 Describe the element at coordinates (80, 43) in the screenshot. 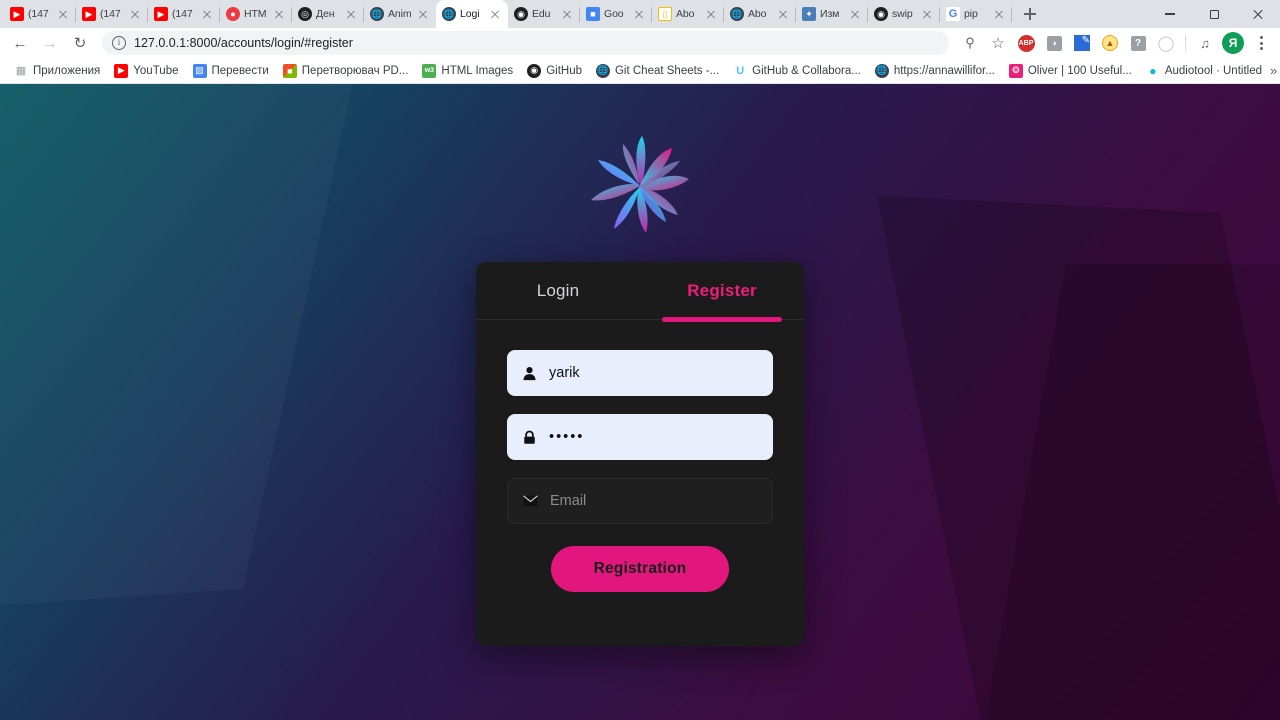

I see `reload-icon: ↻` at that location.